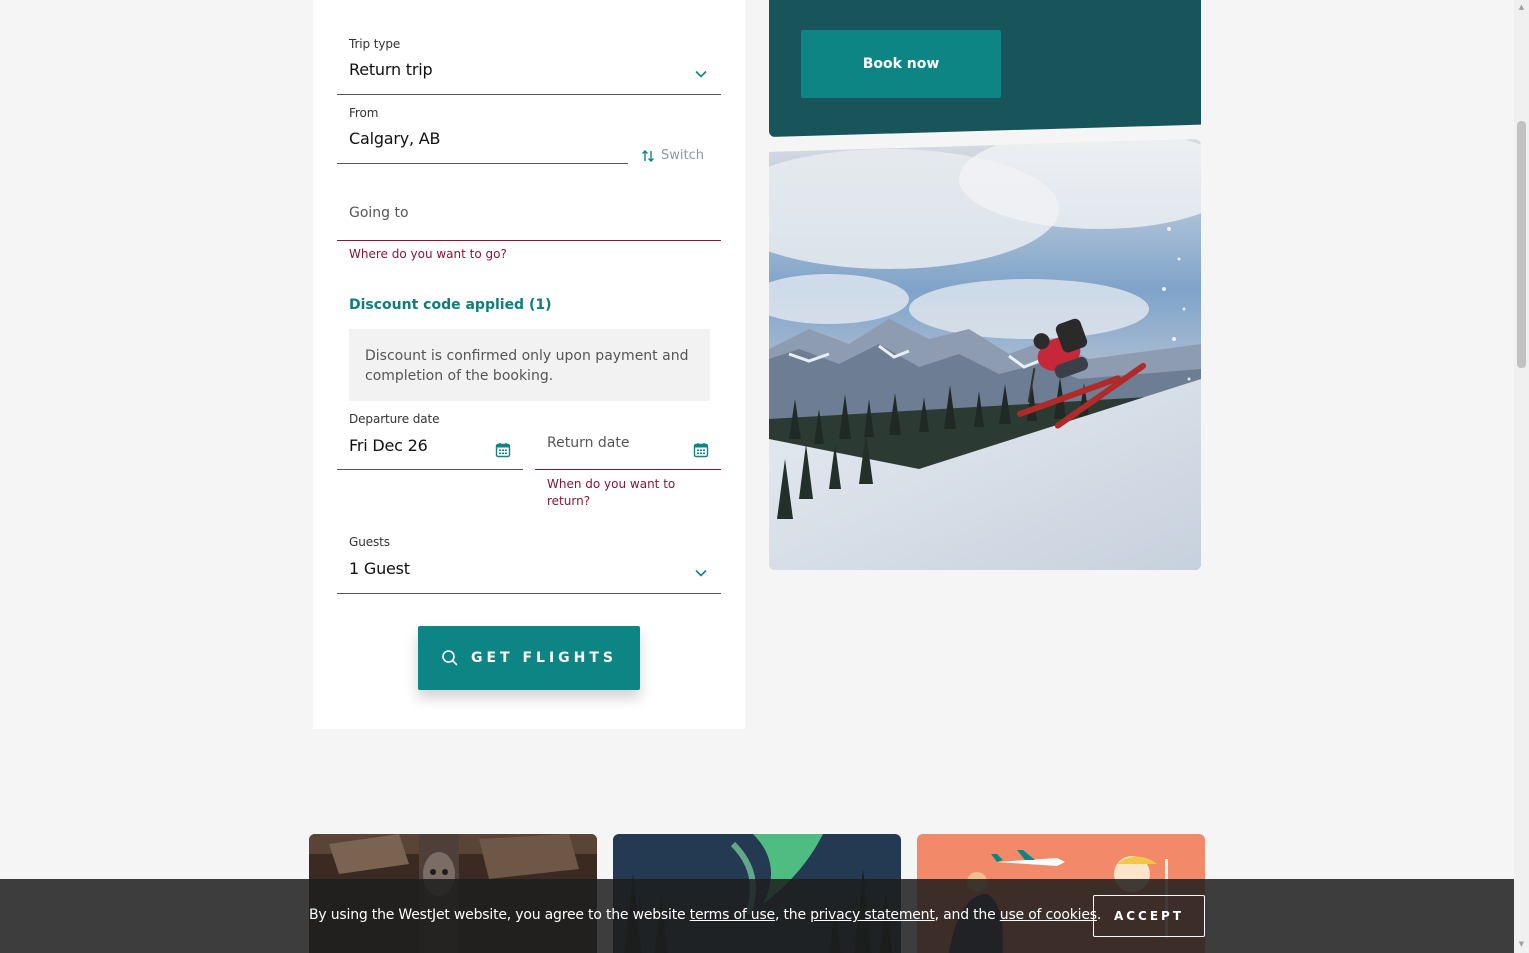  Describe the element at coordinates (648, 155) in the screenshot. I see `switch-icon` at that location.